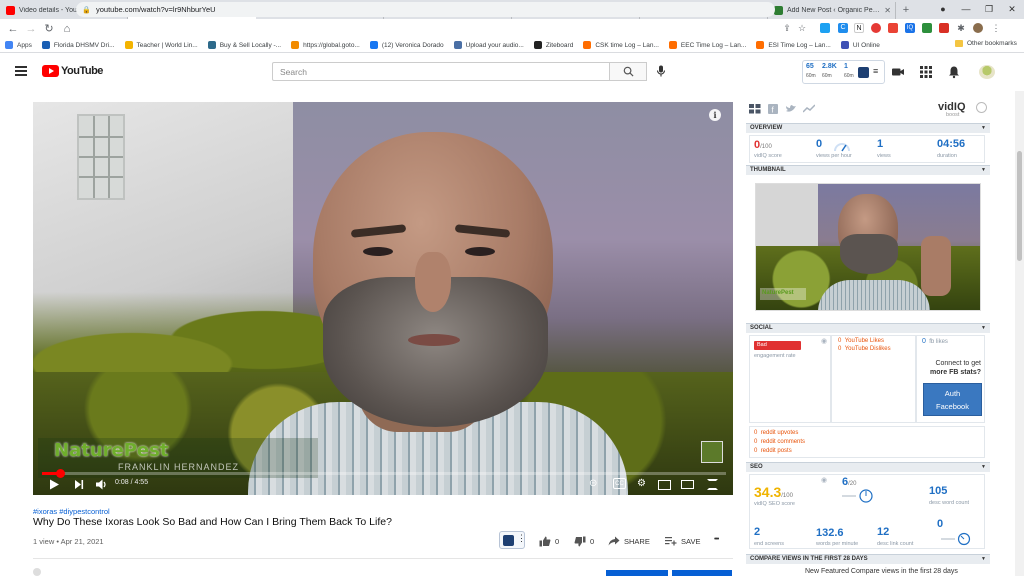  Describe the element at coordinates (895, 544) in the screenshot. I see `desc-link-count-label: desc link count` at that location.